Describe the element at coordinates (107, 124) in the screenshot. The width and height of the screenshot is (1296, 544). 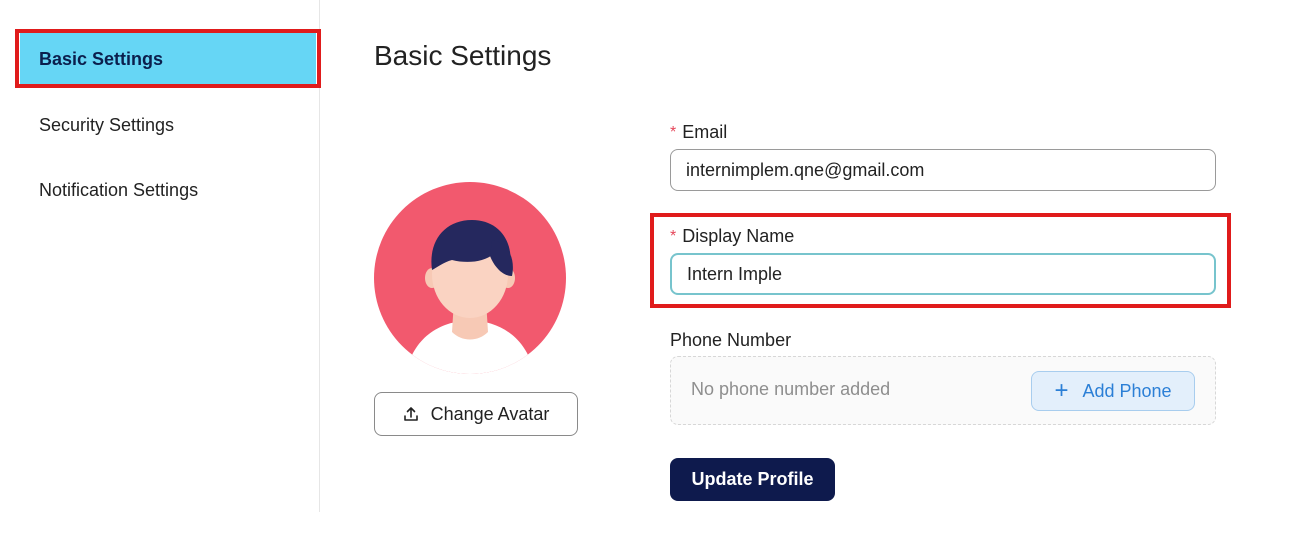
I see `sidebar-item-label: Security Settings` at that location.